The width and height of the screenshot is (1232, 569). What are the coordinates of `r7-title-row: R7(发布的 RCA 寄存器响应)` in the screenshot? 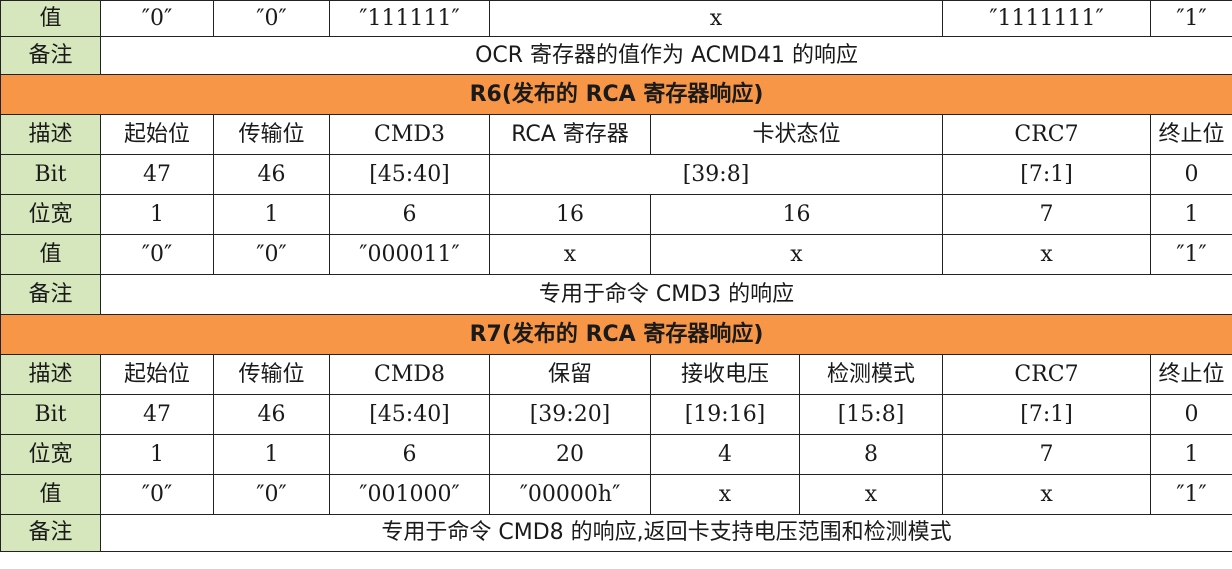 It's located at (616, 334).